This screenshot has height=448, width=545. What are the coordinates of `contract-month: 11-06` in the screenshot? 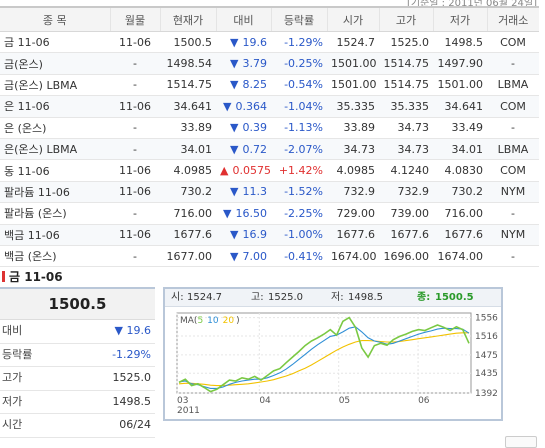 It's located at (135, 170).